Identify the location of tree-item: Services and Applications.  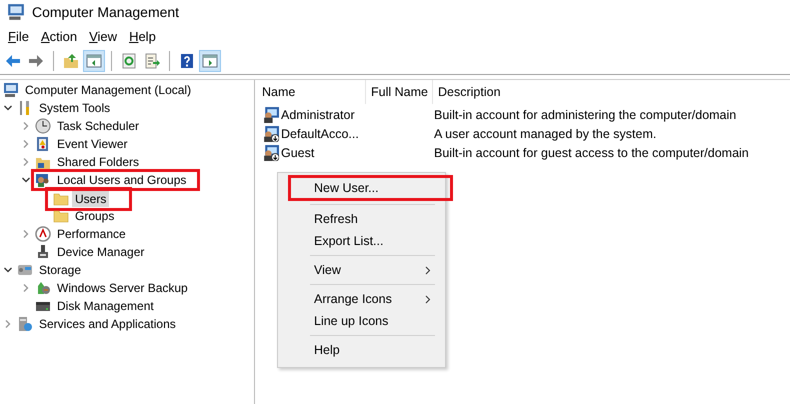
(107, 324).